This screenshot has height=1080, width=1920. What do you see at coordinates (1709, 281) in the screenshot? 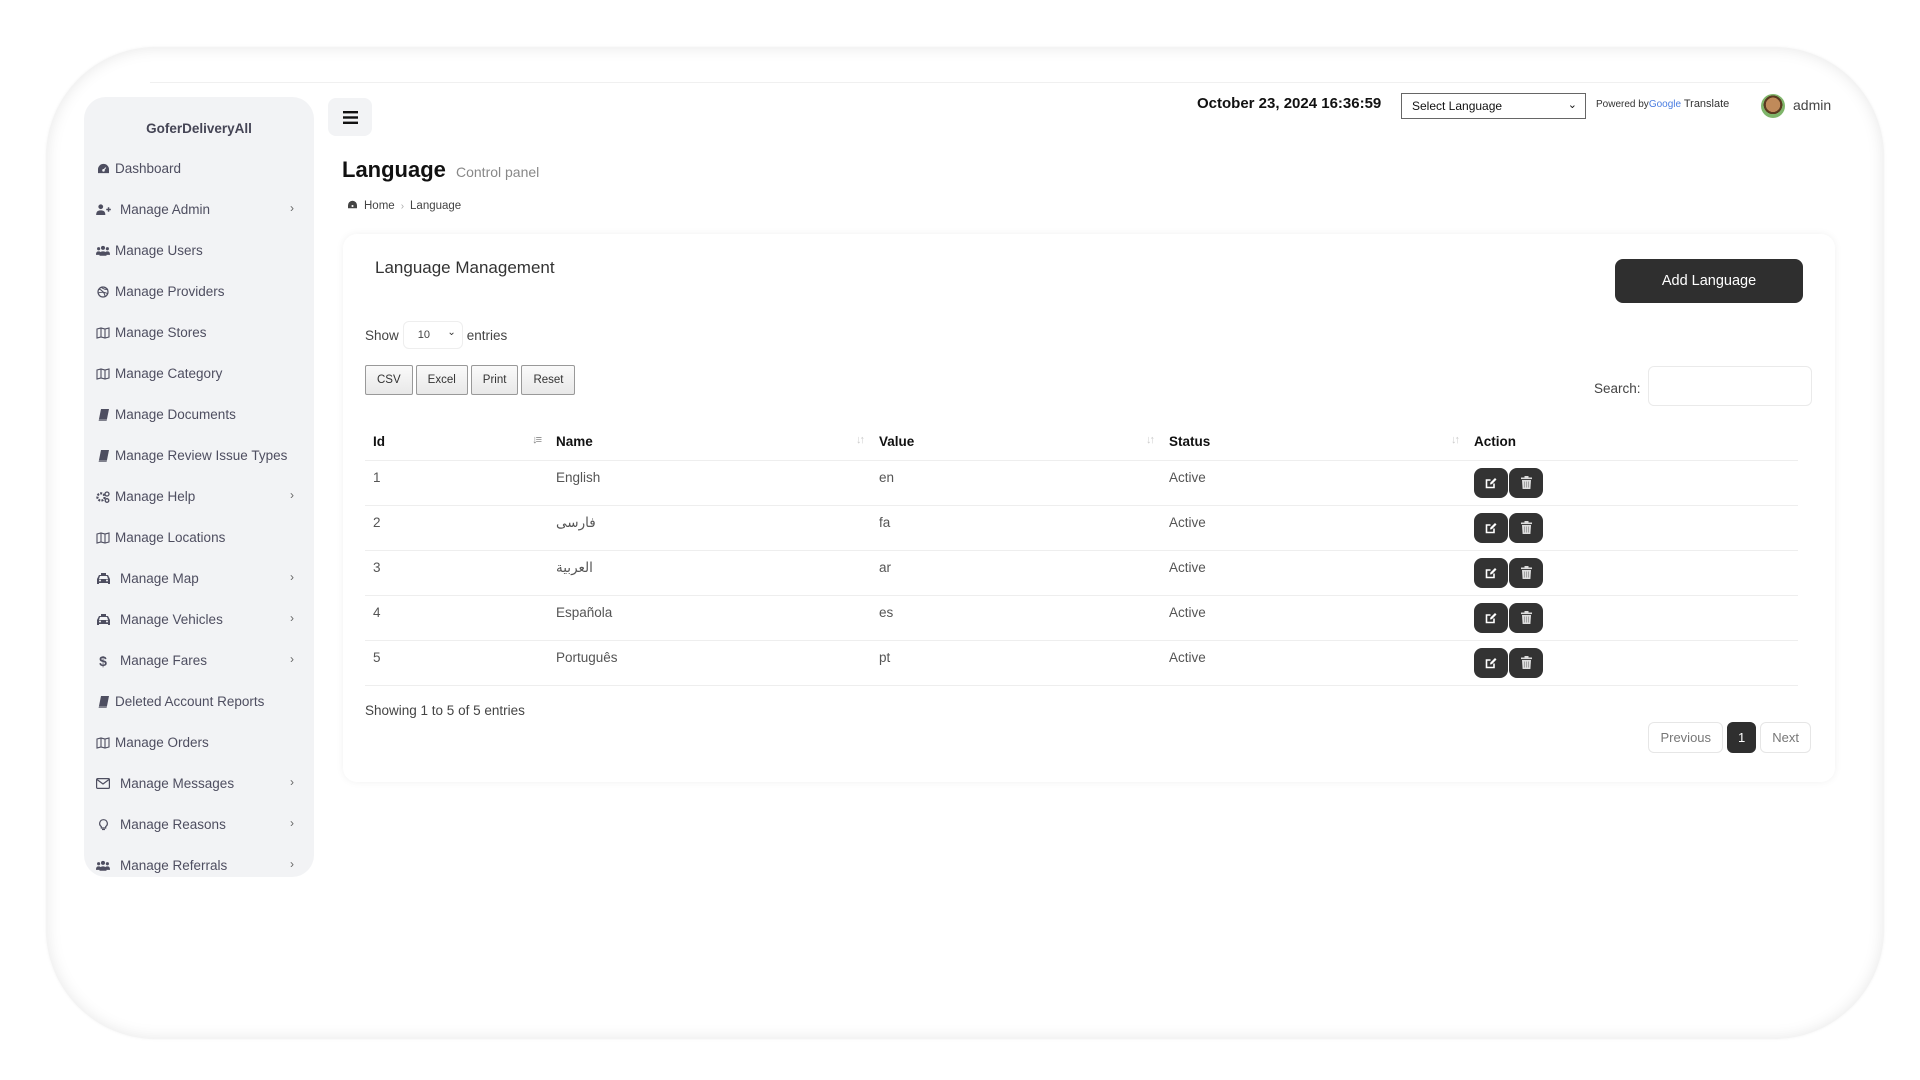
I see `add-language-button: Add Language` at bounding box center [1709, 281].